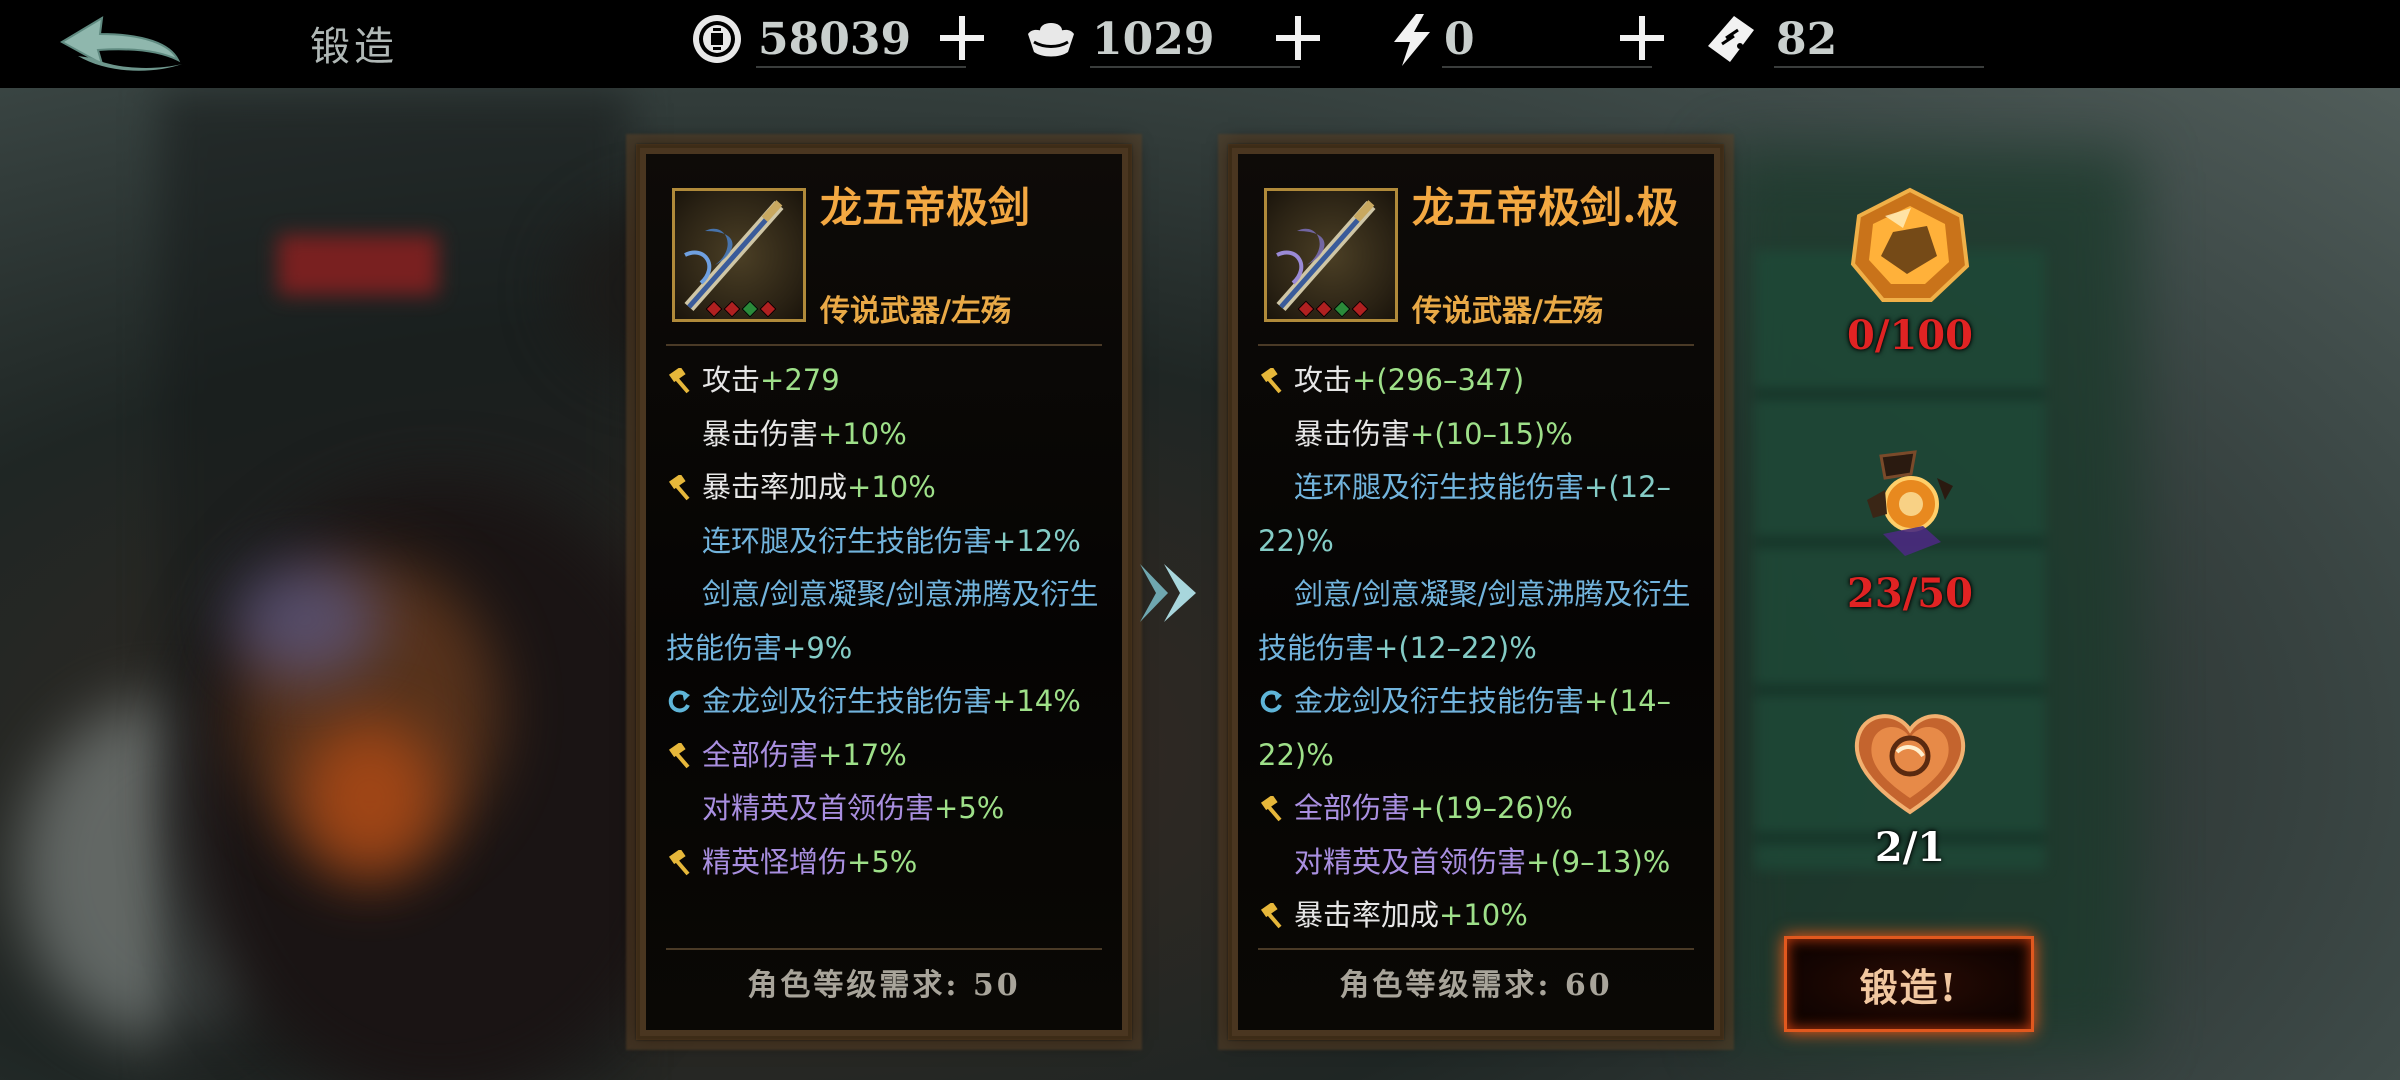 This screenshot has width=2400, height=1080. What do you see at coordinates (1731, 39) in the screenshot?
I see `ticket-icon` at bounding box center [1731, 39].